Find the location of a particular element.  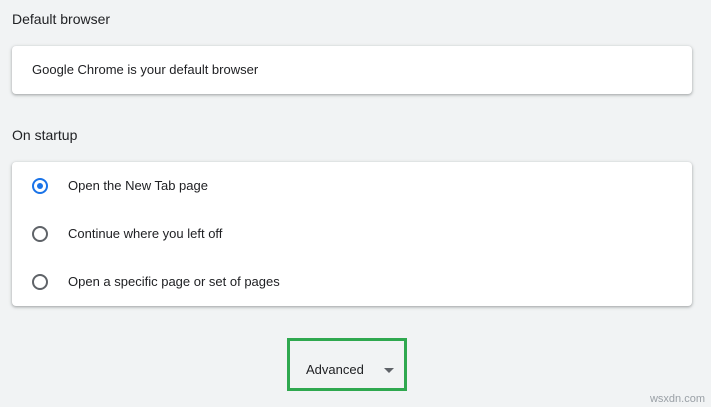

default-browser-card: Google Chrome is your default browser is located at coordinates (352, 70).